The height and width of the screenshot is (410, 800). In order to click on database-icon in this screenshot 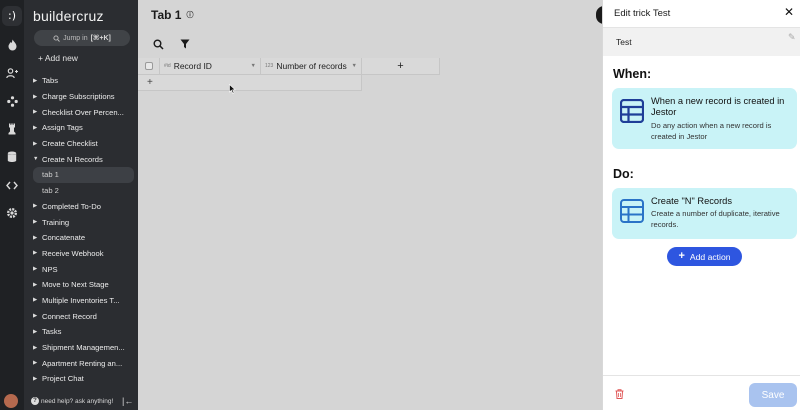, I will do `click(12, 157)`.